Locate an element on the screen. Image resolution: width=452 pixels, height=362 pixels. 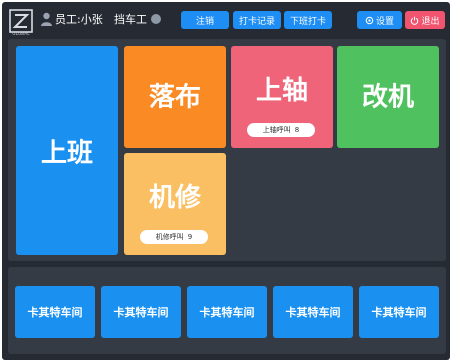
repair-call-badge: 机修呼叫 9 is located at coordinates (174, 237).